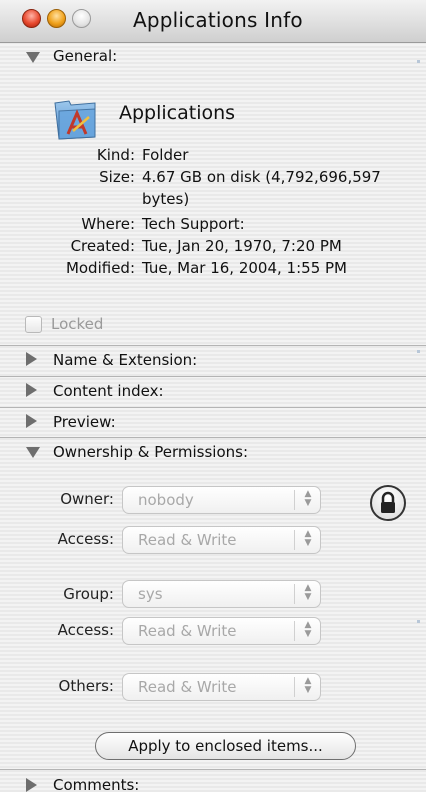 The image size is (426, 792). Describe the element at coordinates (108, 224) in the screenshot. I see `where-label: Where:` at that location.